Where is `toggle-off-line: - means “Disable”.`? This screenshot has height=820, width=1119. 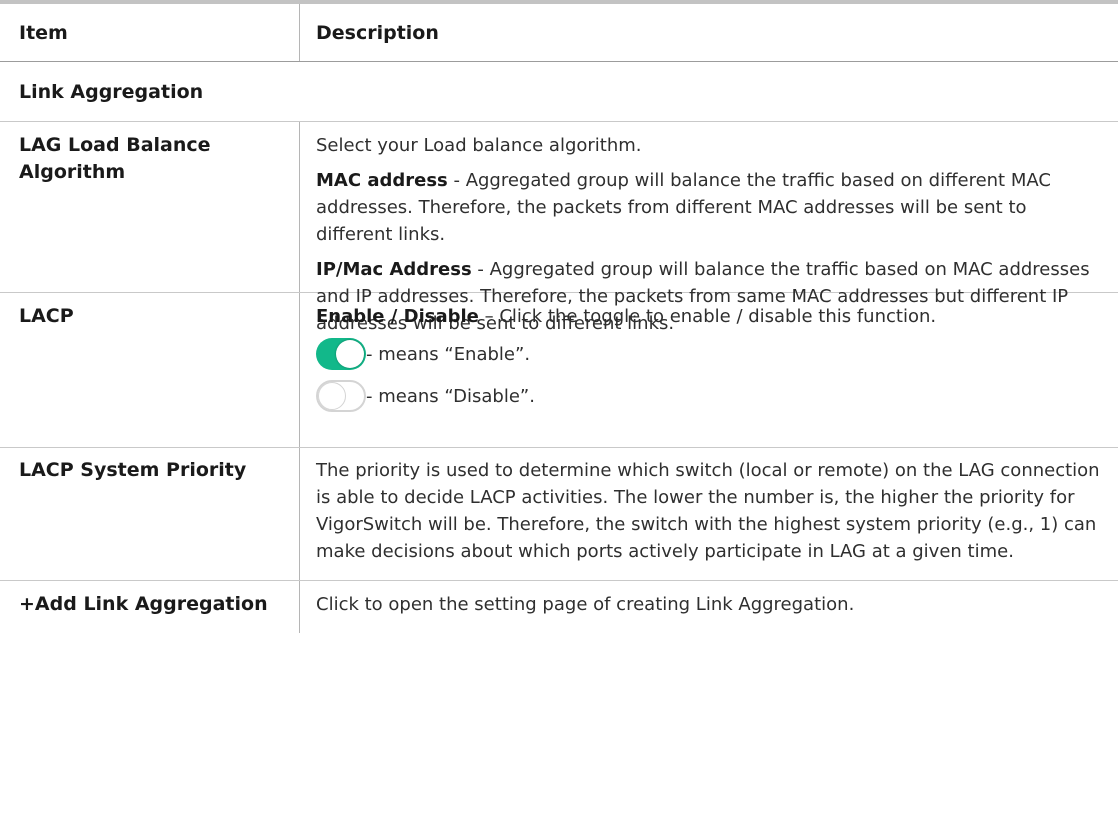
toggle-off-line: - means “Disable”. is located at coordinates (712, 396).